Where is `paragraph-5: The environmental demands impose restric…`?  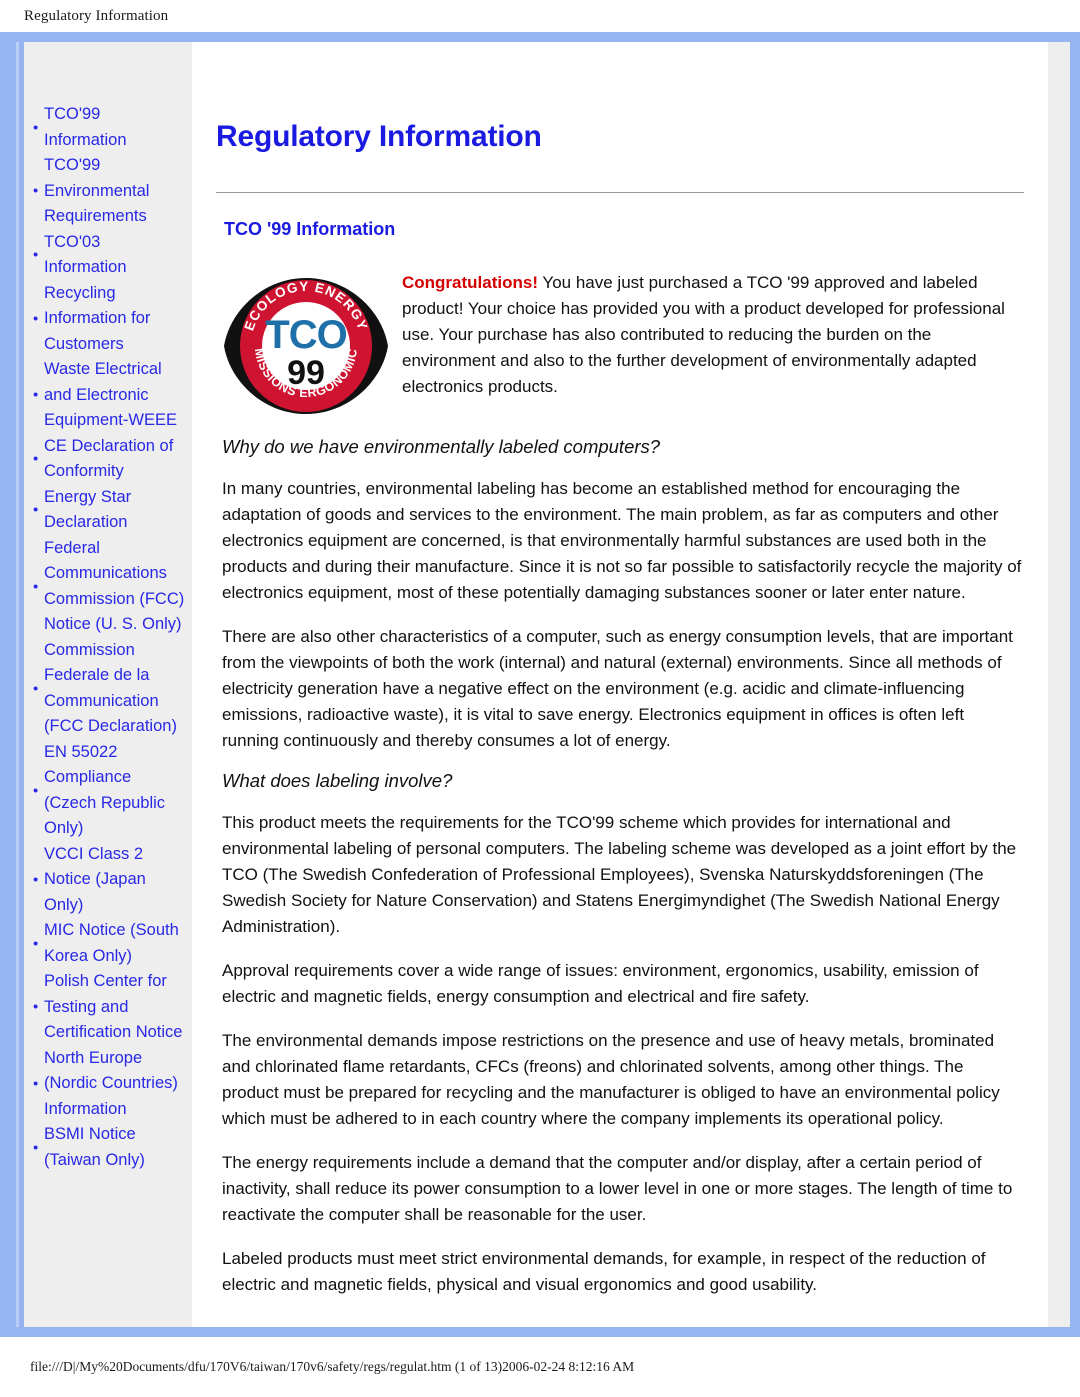 paragraph-5: The environmental demands impose restric… is located at coordinates (611, 1079).